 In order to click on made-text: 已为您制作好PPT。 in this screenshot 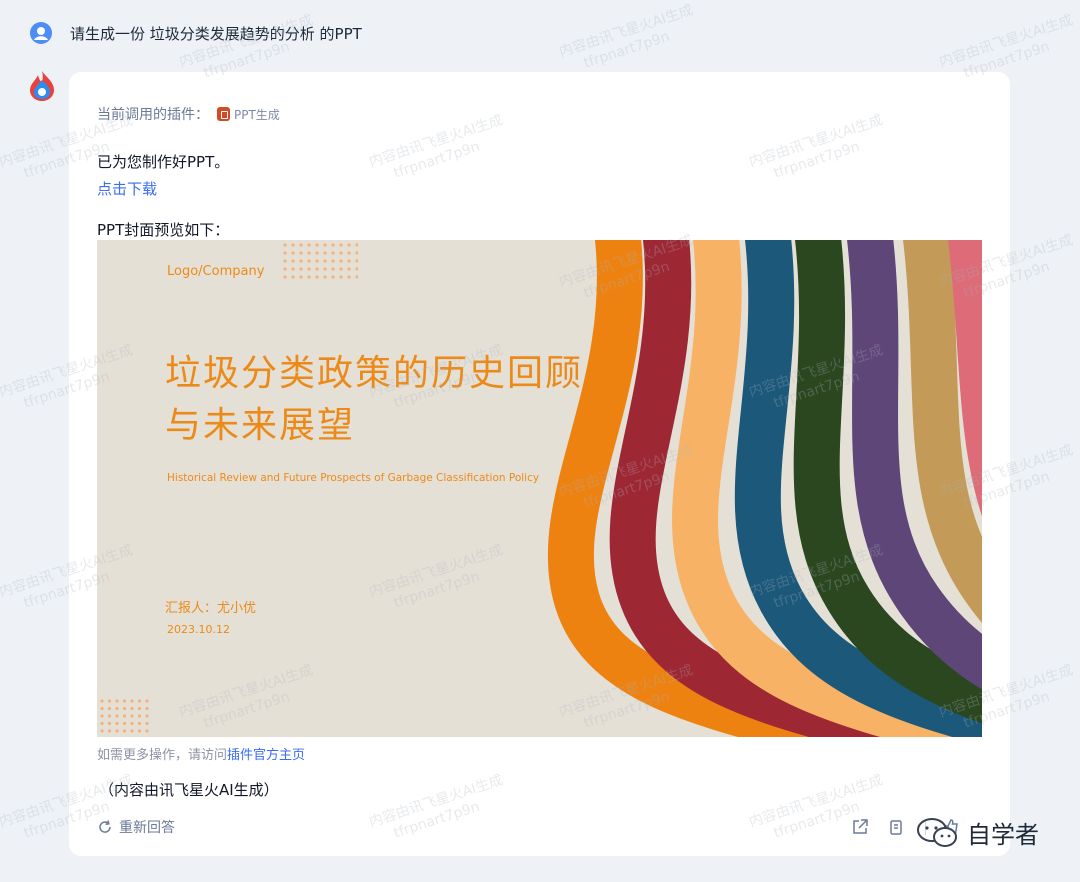, I will do `click(163, 162)`.